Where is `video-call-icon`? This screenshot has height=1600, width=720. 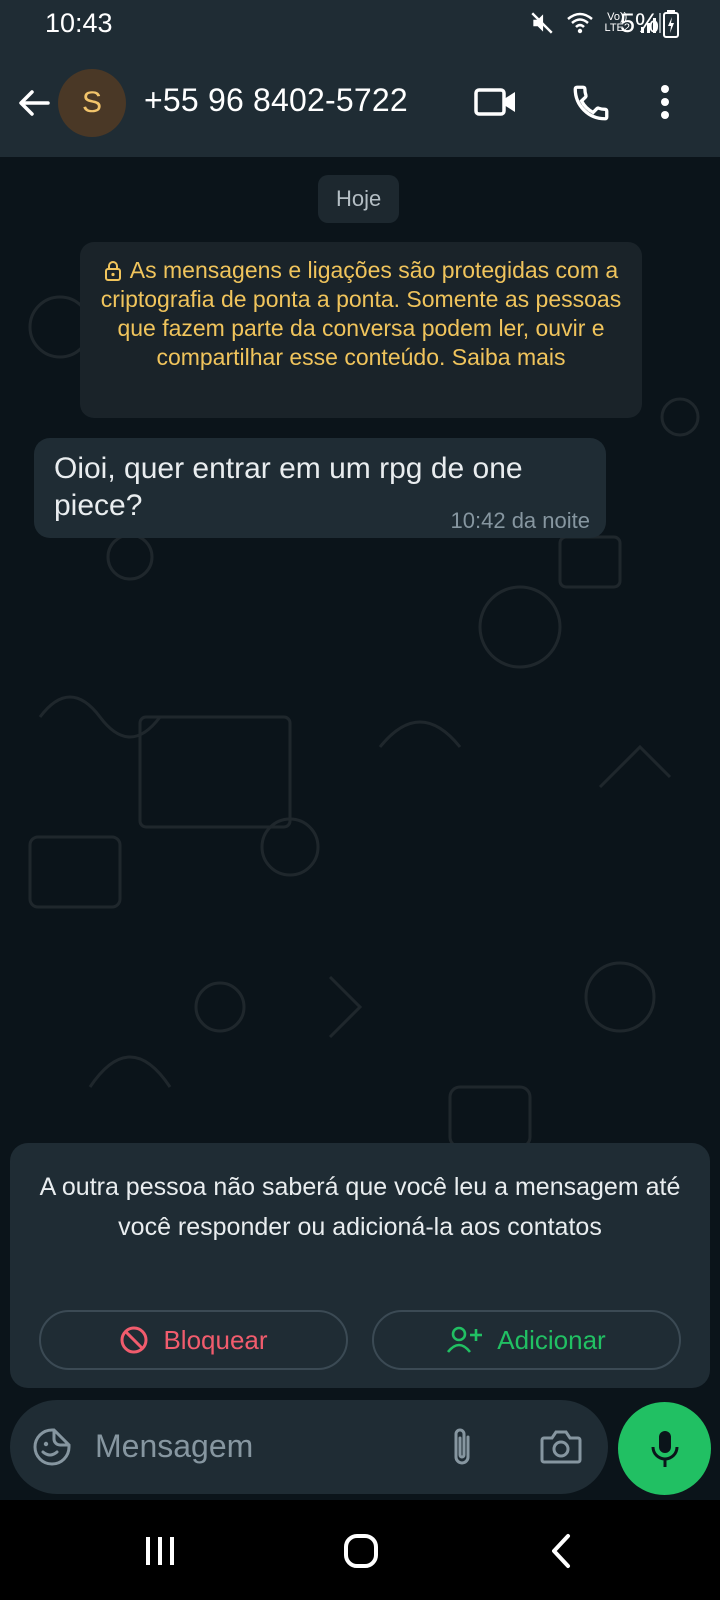
video-call-icon is located at coordinates (496, 102).